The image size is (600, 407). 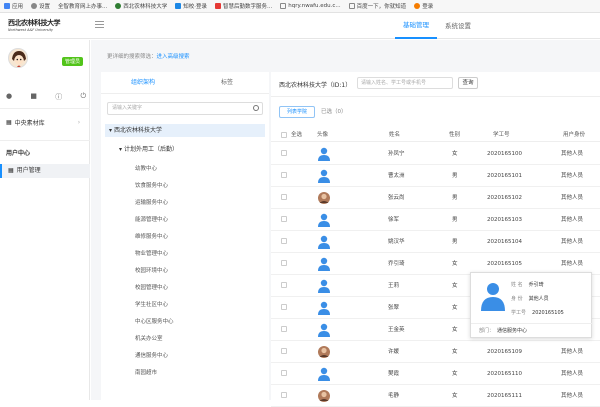 What do you see at coordinates (323, 135) in the screenshot?
I see `column-header: 头像` at bounding box center [323, 135].